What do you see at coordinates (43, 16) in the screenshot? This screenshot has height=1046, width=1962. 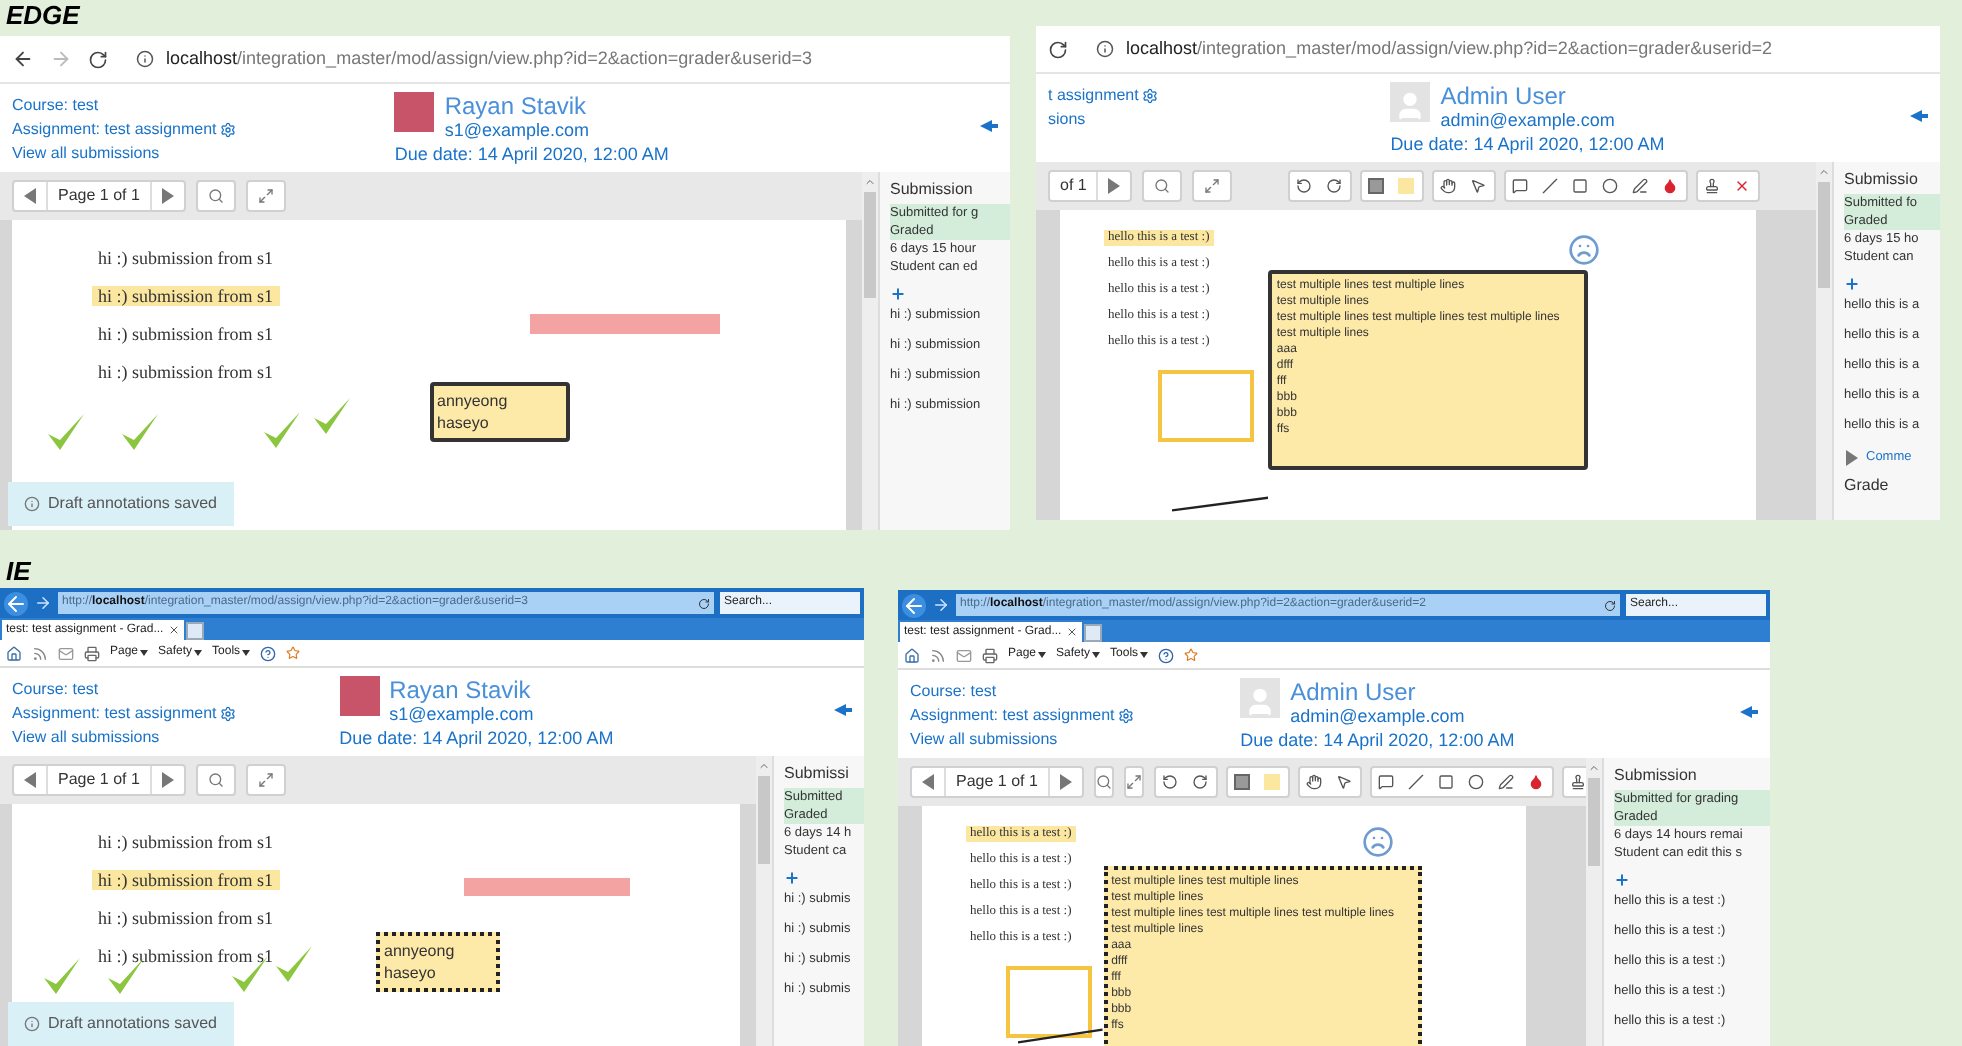 I see `section-label: EDGE` at bounding box center [43, 16].